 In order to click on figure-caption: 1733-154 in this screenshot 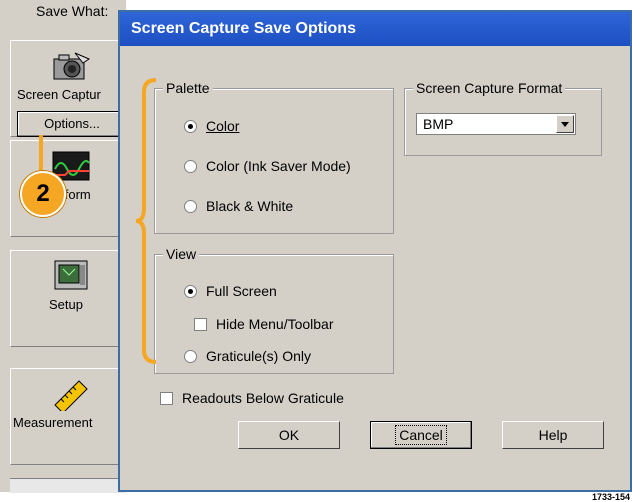, I will do `click(610, 497)`.